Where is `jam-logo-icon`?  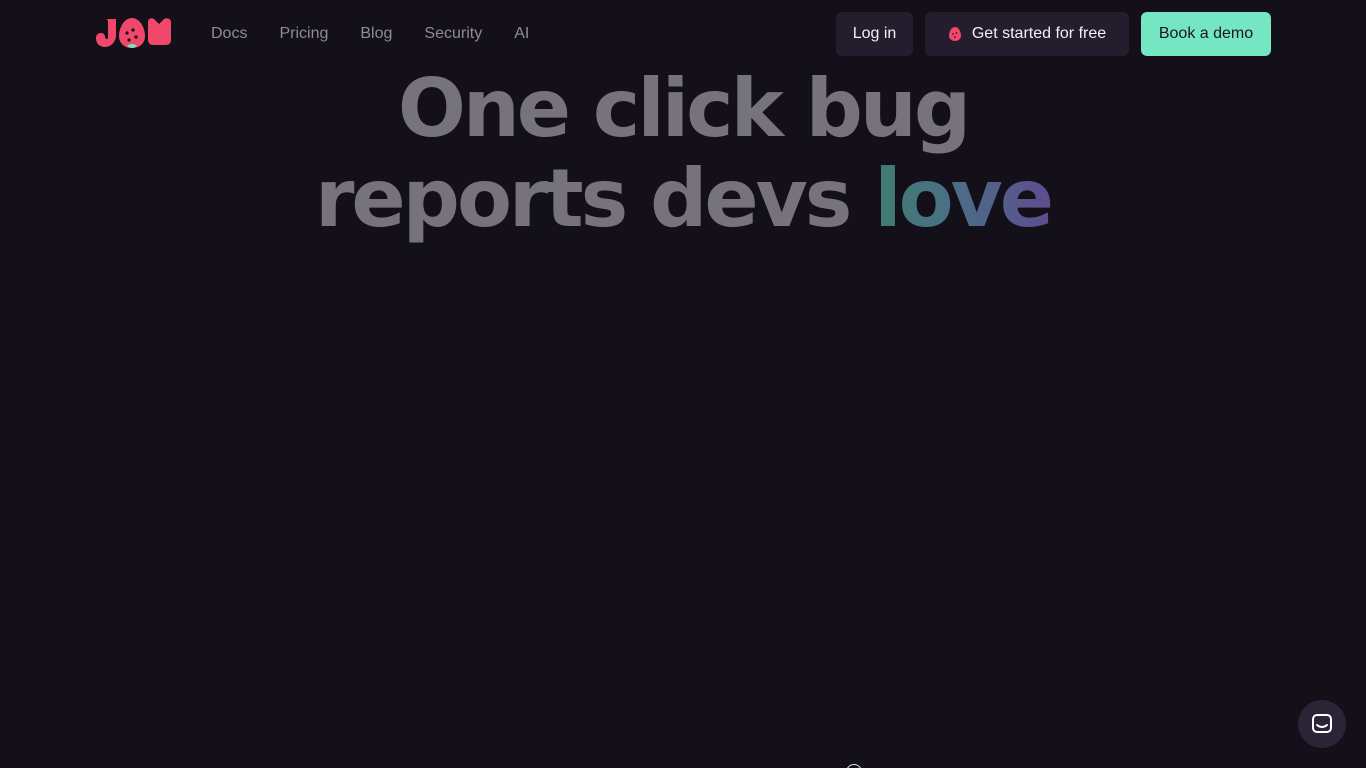
jam-logo-icon is located at coordinates (136, 33).